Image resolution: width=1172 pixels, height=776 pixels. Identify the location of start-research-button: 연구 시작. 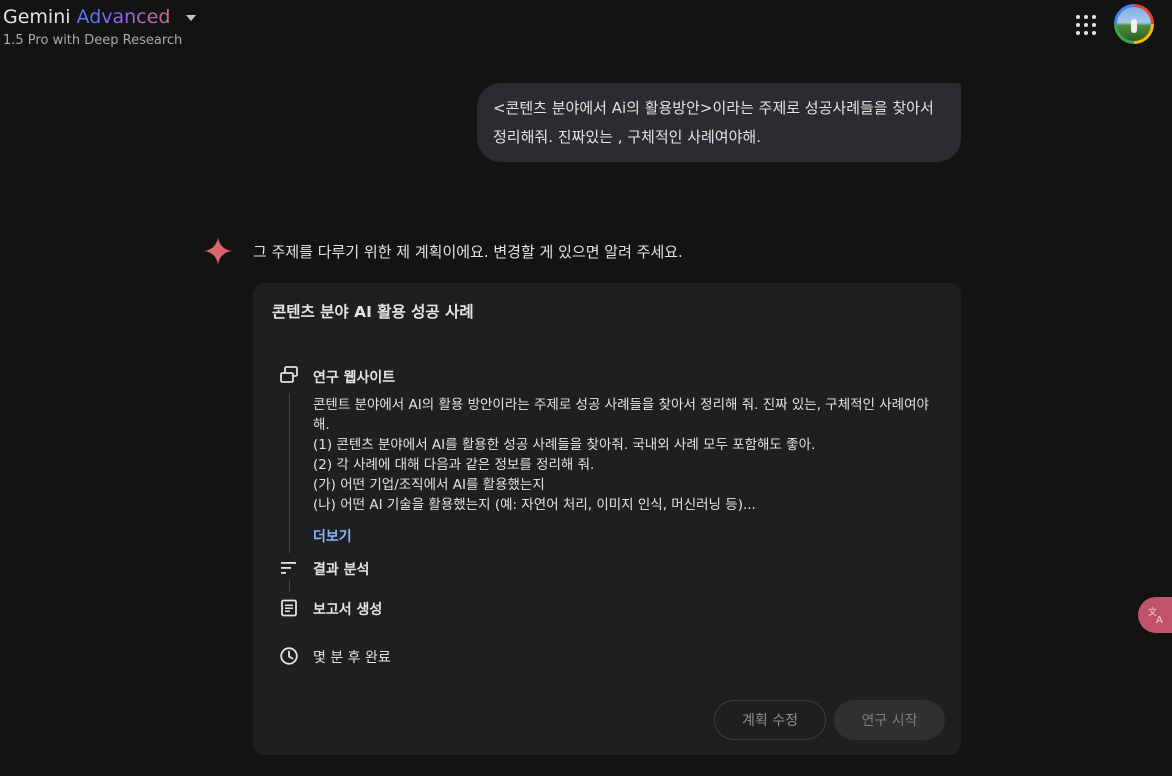
(889, 720).